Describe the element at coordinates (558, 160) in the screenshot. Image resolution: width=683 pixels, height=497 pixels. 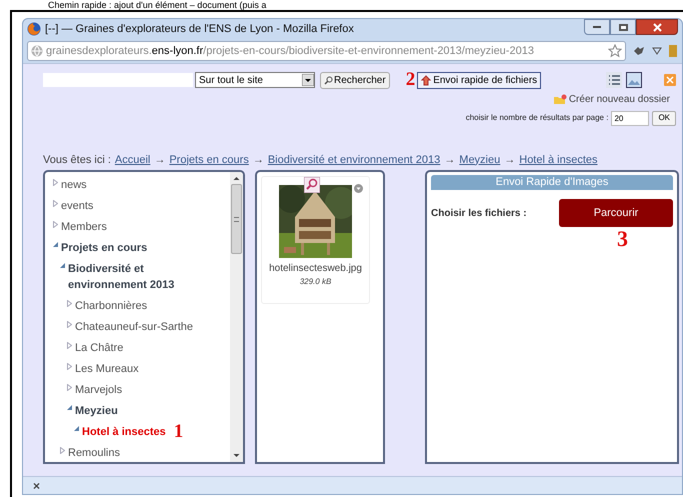
I see `breadcrumb-link: Hotel à insectes` at that location.